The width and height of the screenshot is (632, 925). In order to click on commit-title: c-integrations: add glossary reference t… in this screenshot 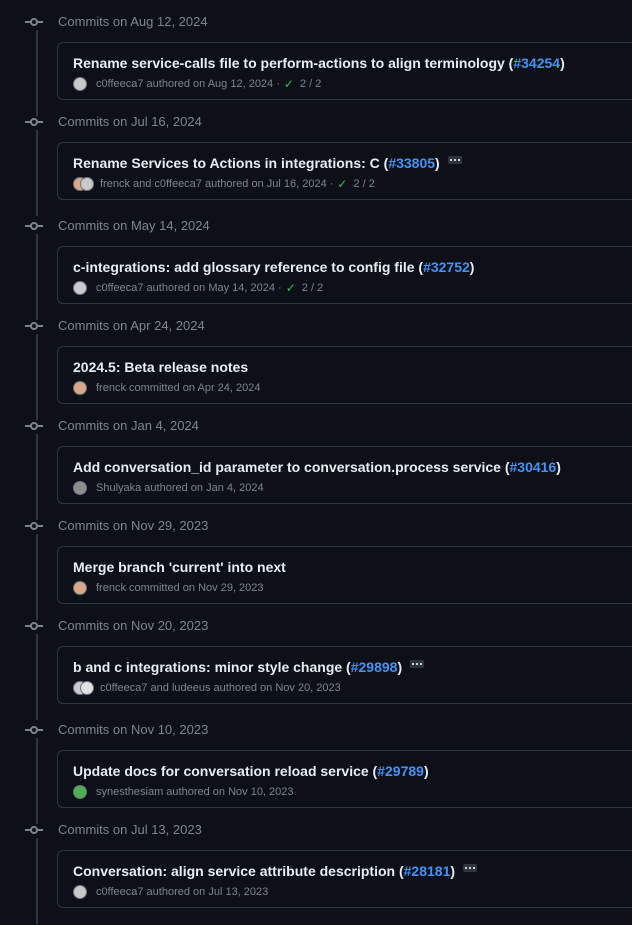, I will do `click(273, 267)`.